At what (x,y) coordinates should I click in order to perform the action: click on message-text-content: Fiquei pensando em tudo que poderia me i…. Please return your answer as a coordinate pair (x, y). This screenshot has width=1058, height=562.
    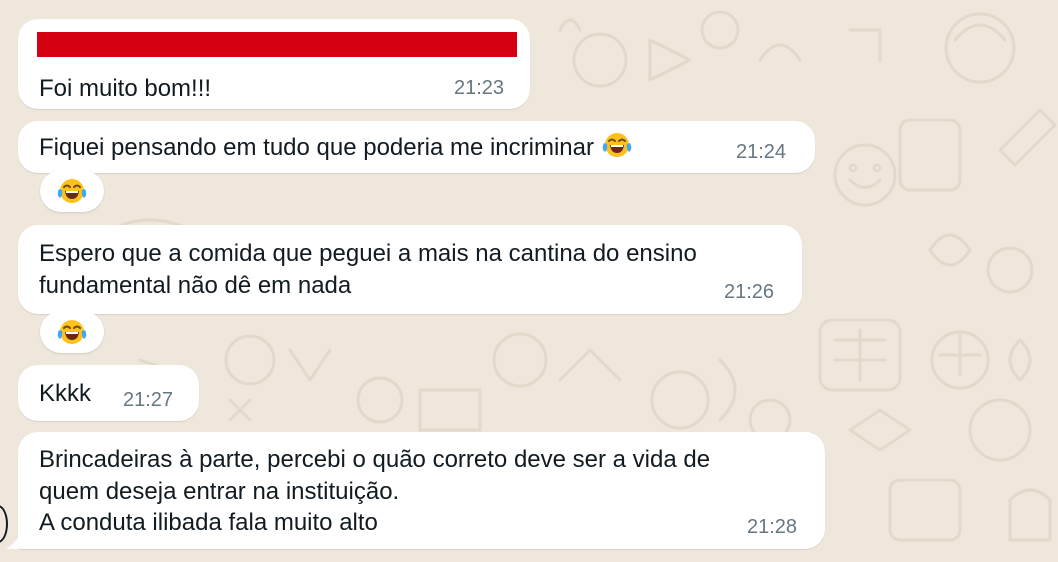
    Looking at the image, I should click on (316, 147).